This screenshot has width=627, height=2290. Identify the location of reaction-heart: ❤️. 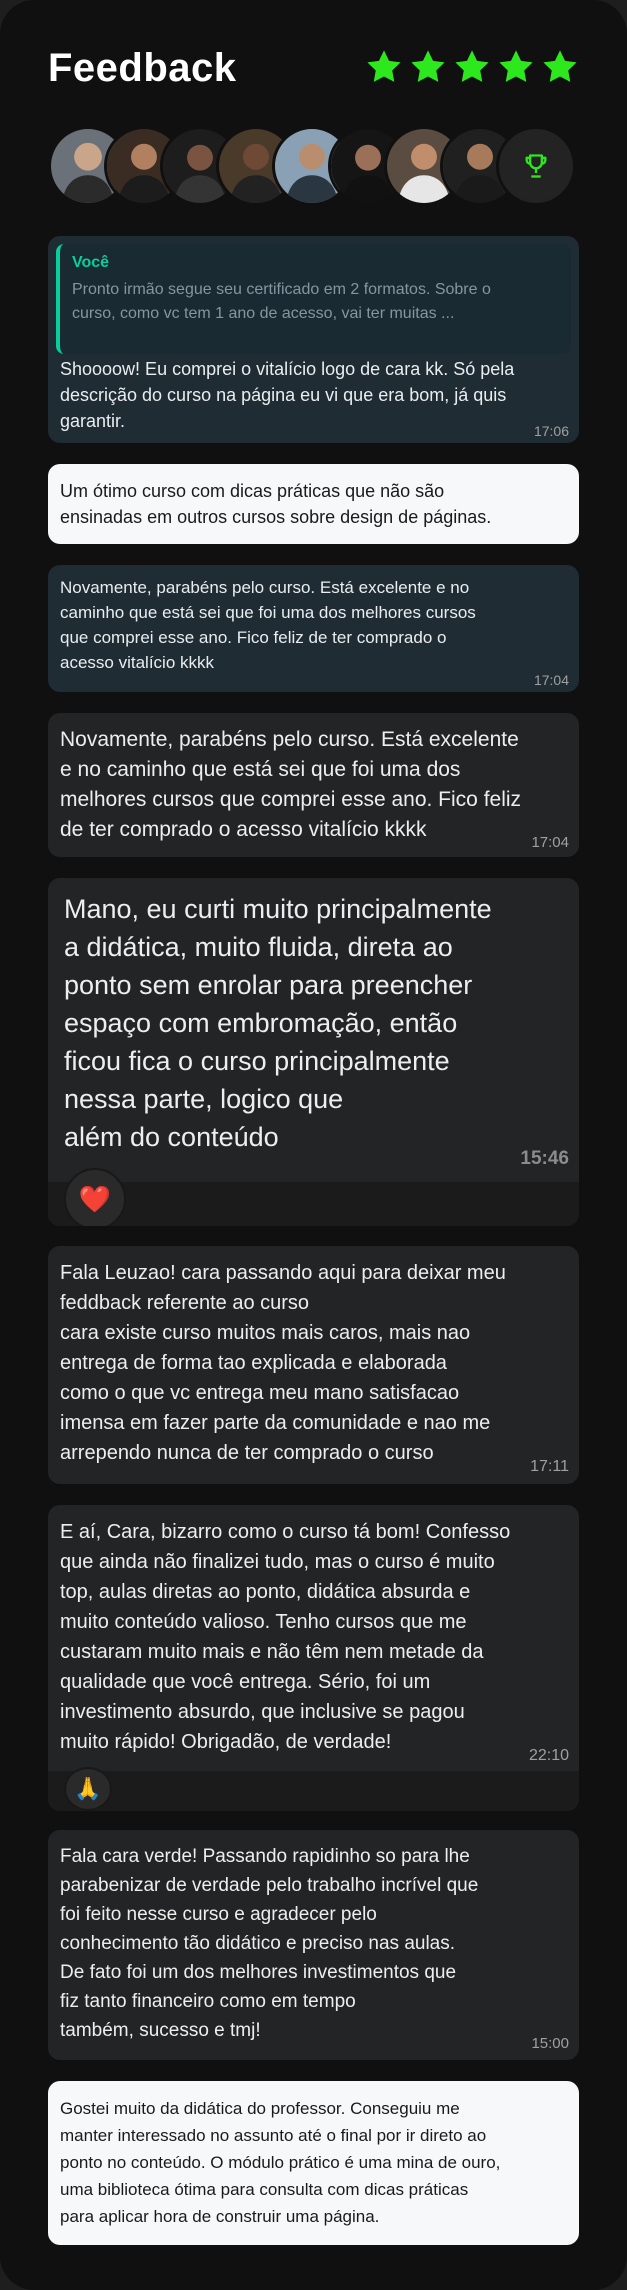
(95, 1197).